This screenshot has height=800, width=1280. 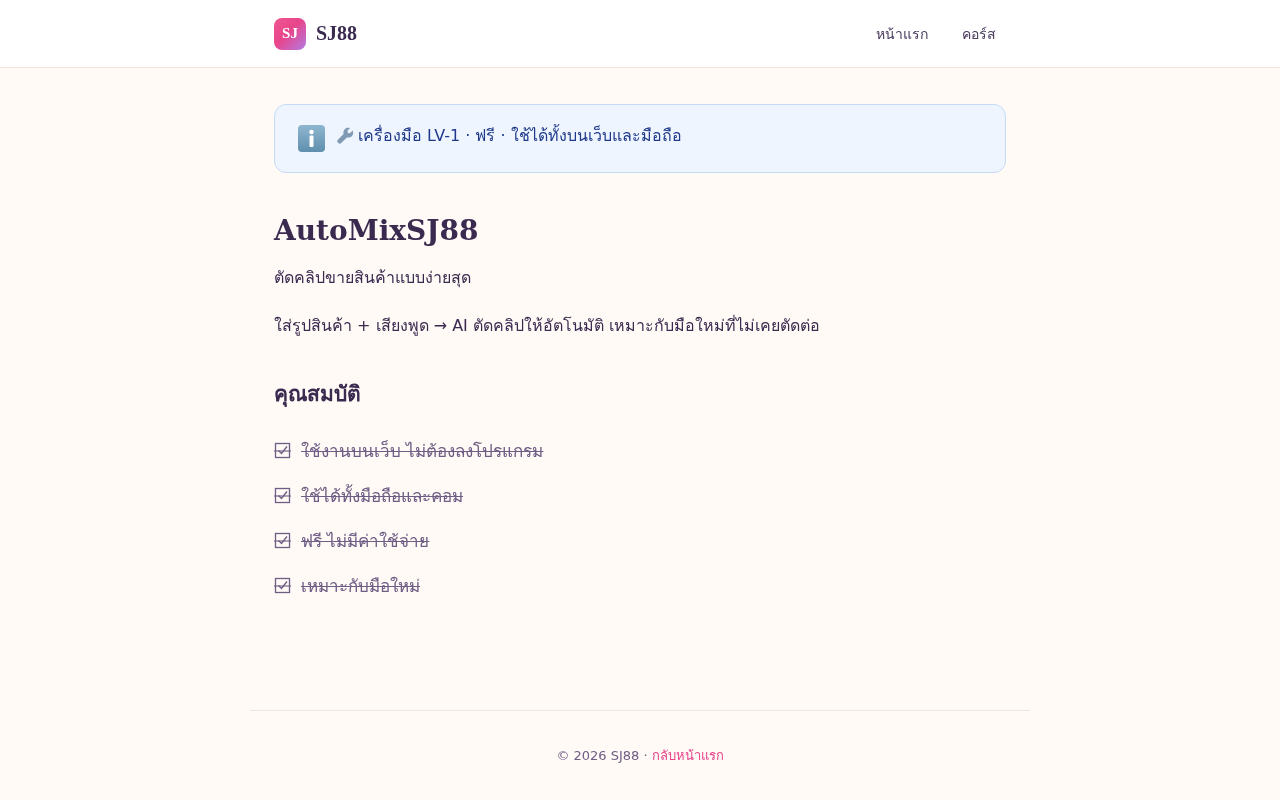 I want to click on feature-text: เหมาะกับมือใหม่, so click(x=360, y=586).